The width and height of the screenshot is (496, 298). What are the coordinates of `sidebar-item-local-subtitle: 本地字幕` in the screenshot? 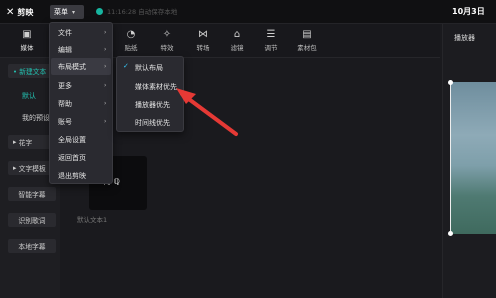 It's located at (32, 246).